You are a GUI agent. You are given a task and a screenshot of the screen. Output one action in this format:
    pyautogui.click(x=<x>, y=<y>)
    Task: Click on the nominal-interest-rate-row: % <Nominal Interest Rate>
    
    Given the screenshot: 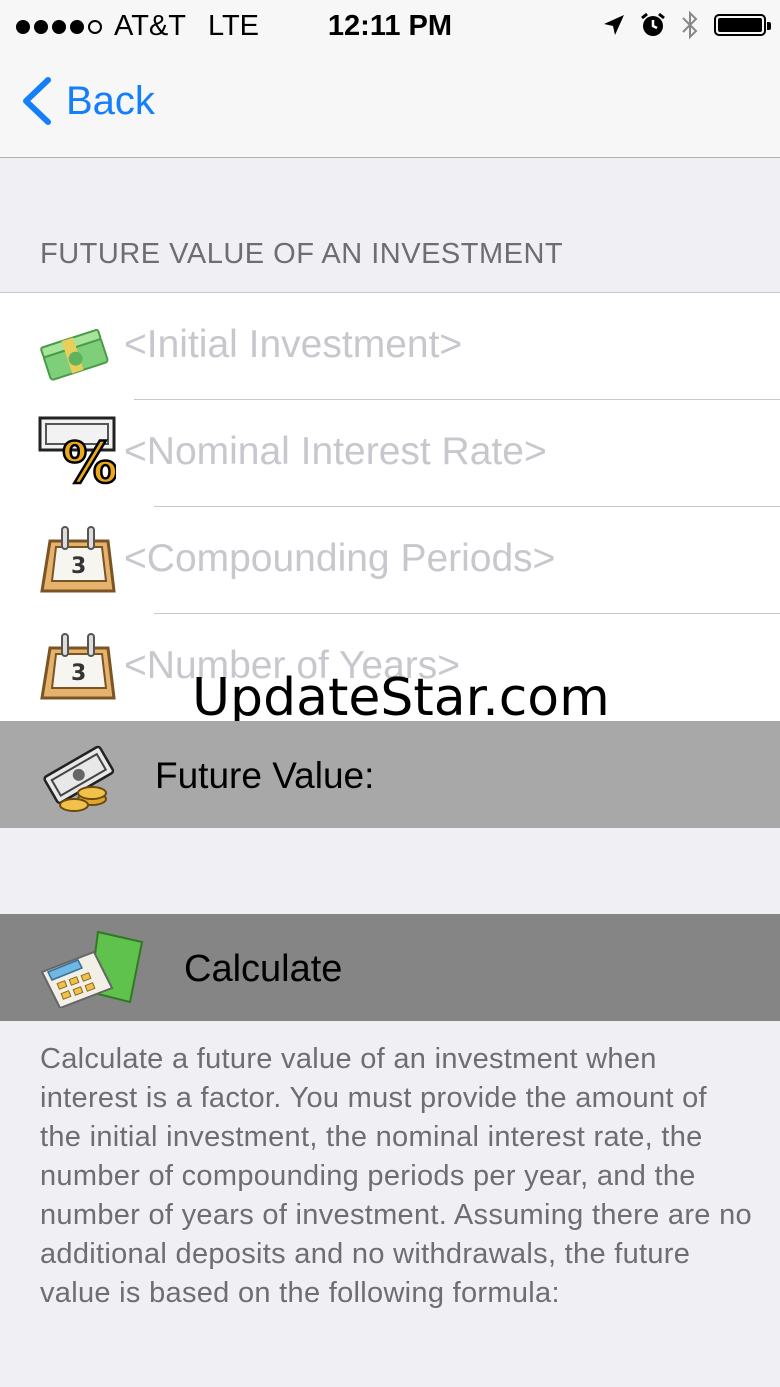 What is the action you would take?
    pyautogui.click(x=390, y=453)
    